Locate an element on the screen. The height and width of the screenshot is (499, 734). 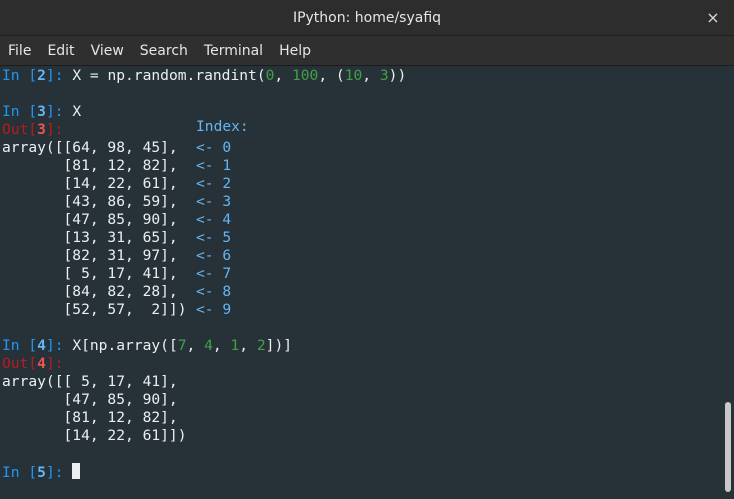
text-cursor is located at coordinates (76, 471).